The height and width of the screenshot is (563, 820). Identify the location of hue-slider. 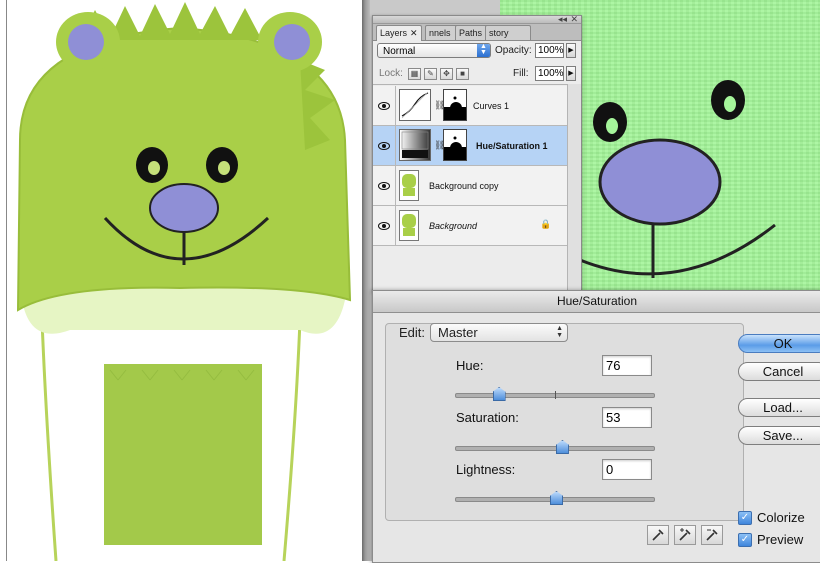
(555, 394).